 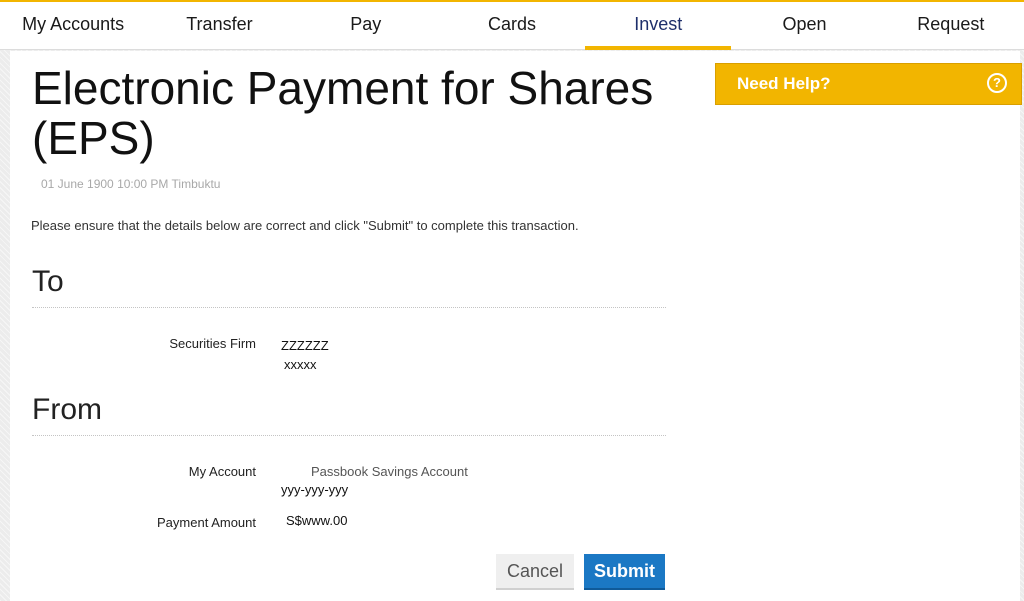 What do you see at coordinates (305, 345) in the screenshot?
I see `securities-firm-name: ZZZZZZ` at bounding box center [305, 345].